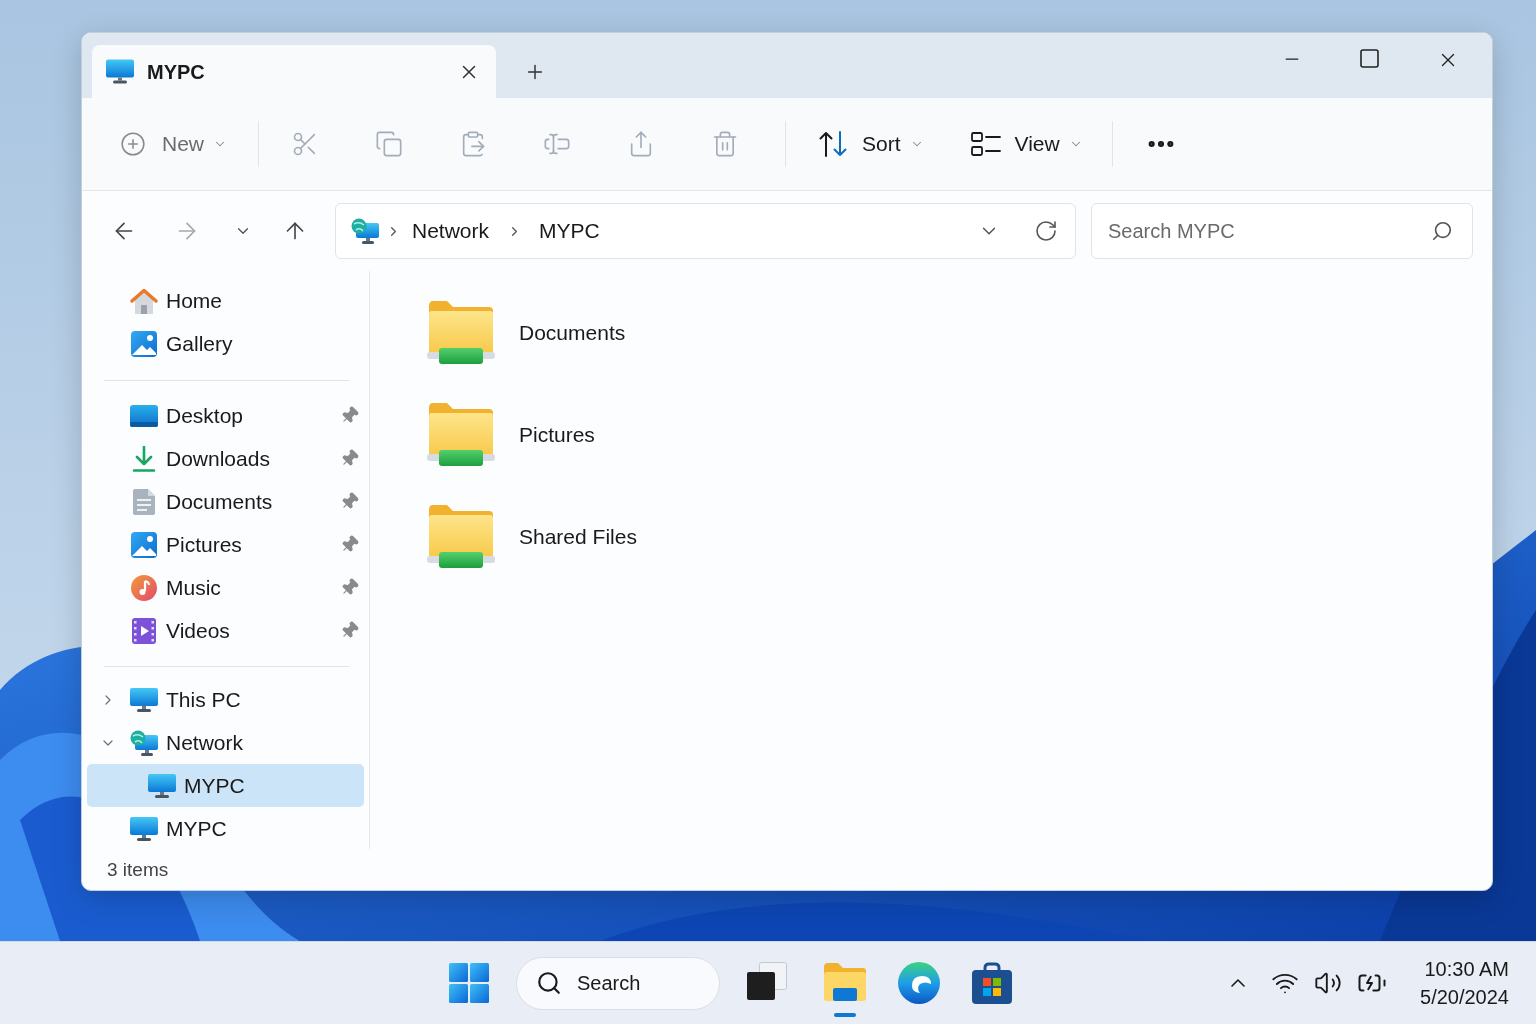 The height and width of the screenshot is (1024, 1536). Describe the element at coordinates (144, 300) in the screenshot. I see `home-icon` at that location.